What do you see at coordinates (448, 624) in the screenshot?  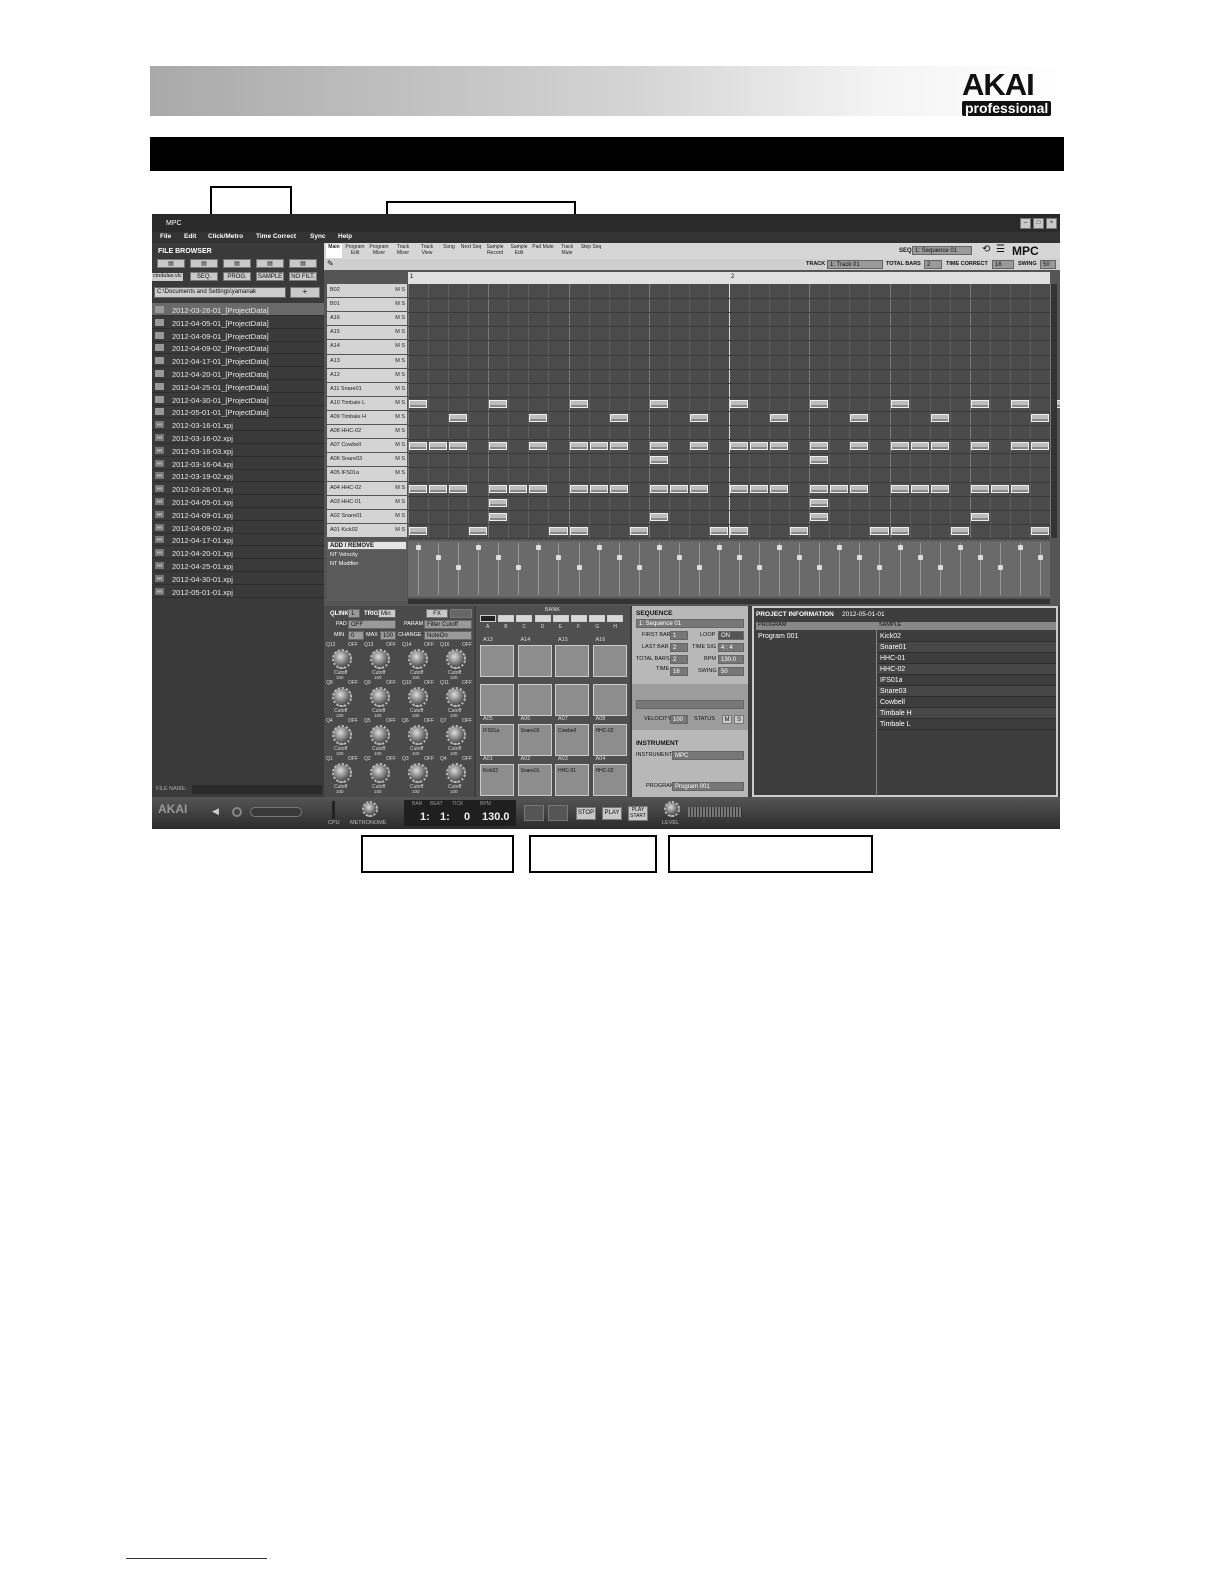 I see `param-select: Filter Cutoff` at bounding box center [448, 624].